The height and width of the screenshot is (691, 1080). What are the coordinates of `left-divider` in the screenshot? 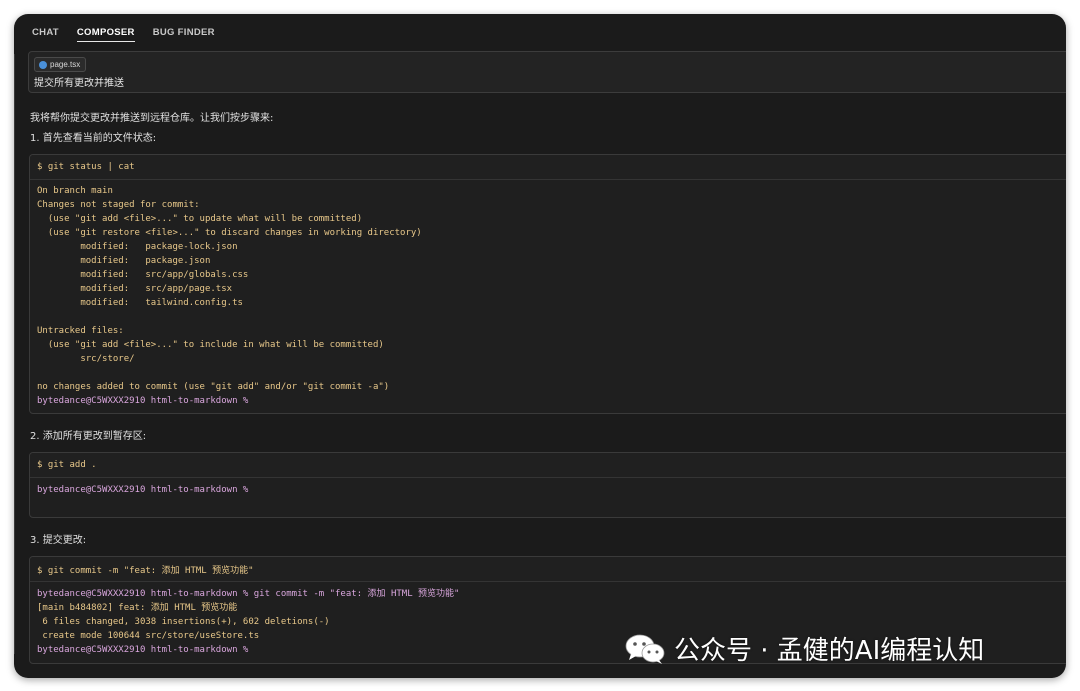 It's located at (14, 354).